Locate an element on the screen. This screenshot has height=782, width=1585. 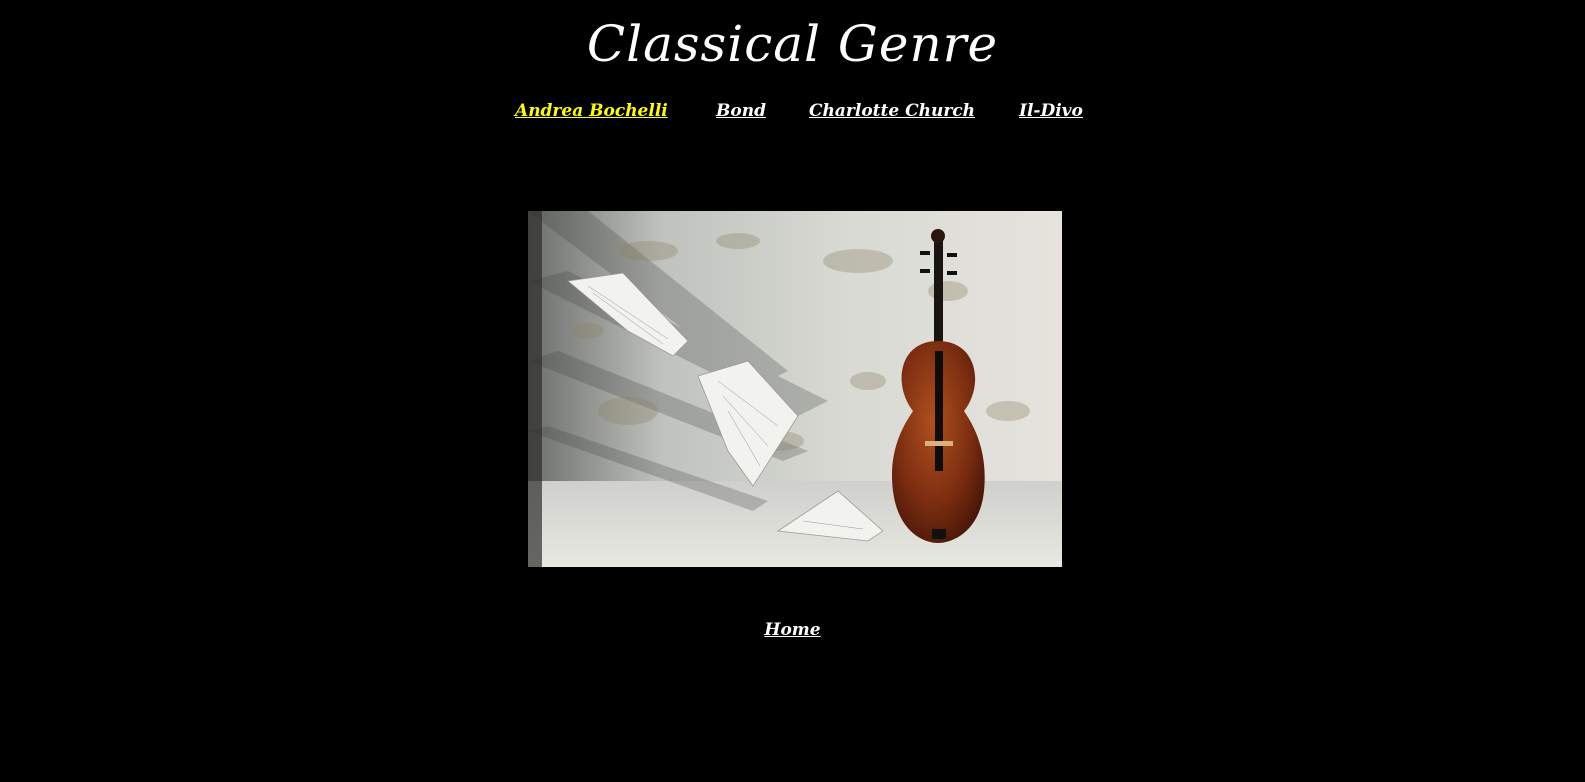
page-title: Classical Genre is located at coordinates (792, 44).